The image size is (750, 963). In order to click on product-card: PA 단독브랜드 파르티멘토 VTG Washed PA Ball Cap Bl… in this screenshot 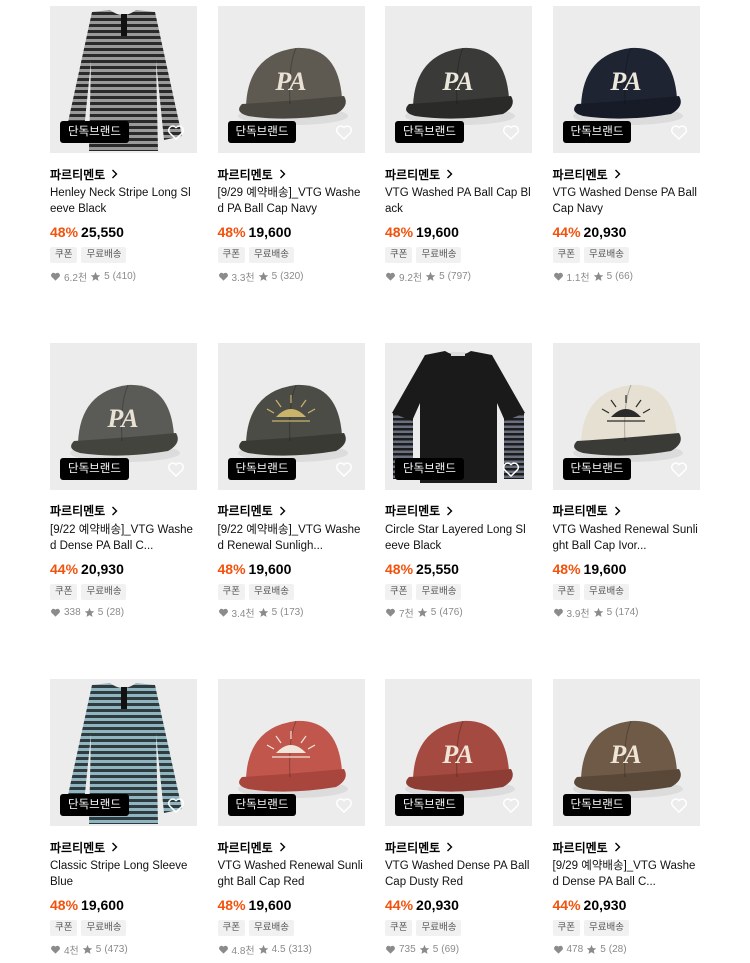, I will do `click(458, 145)`.